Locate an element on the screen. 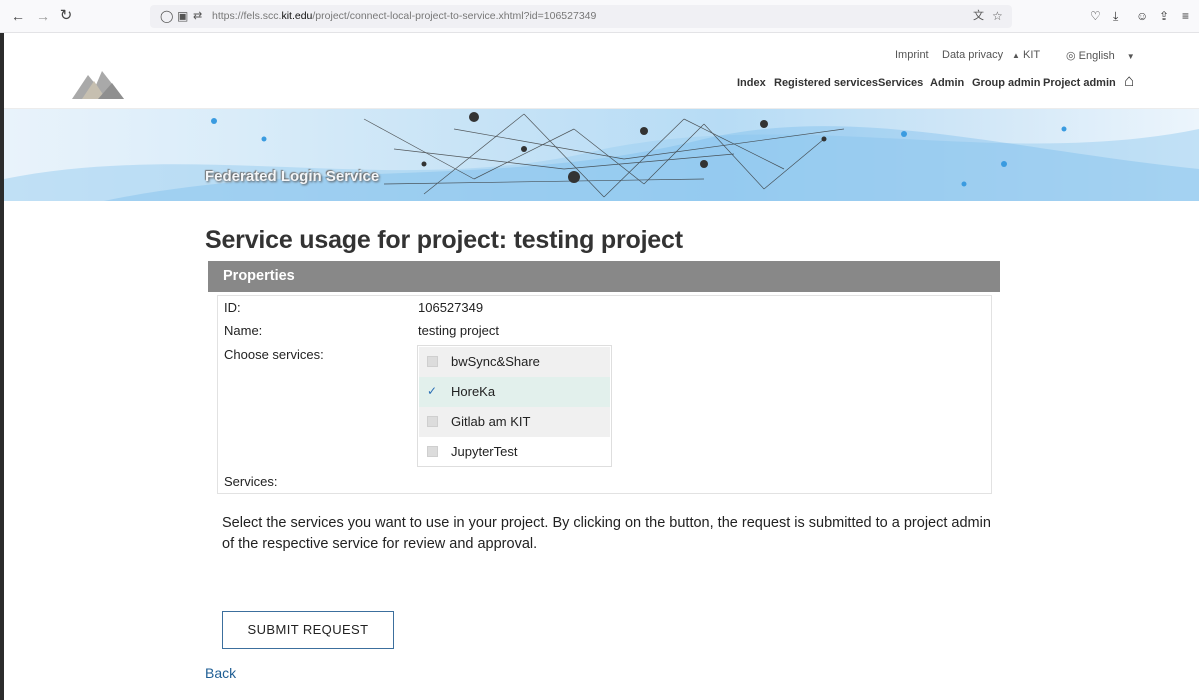 Image resolution: width=1199 pixels, height=700 pixels. nav-admin-label: Admin is located at coordinates (947, 83).